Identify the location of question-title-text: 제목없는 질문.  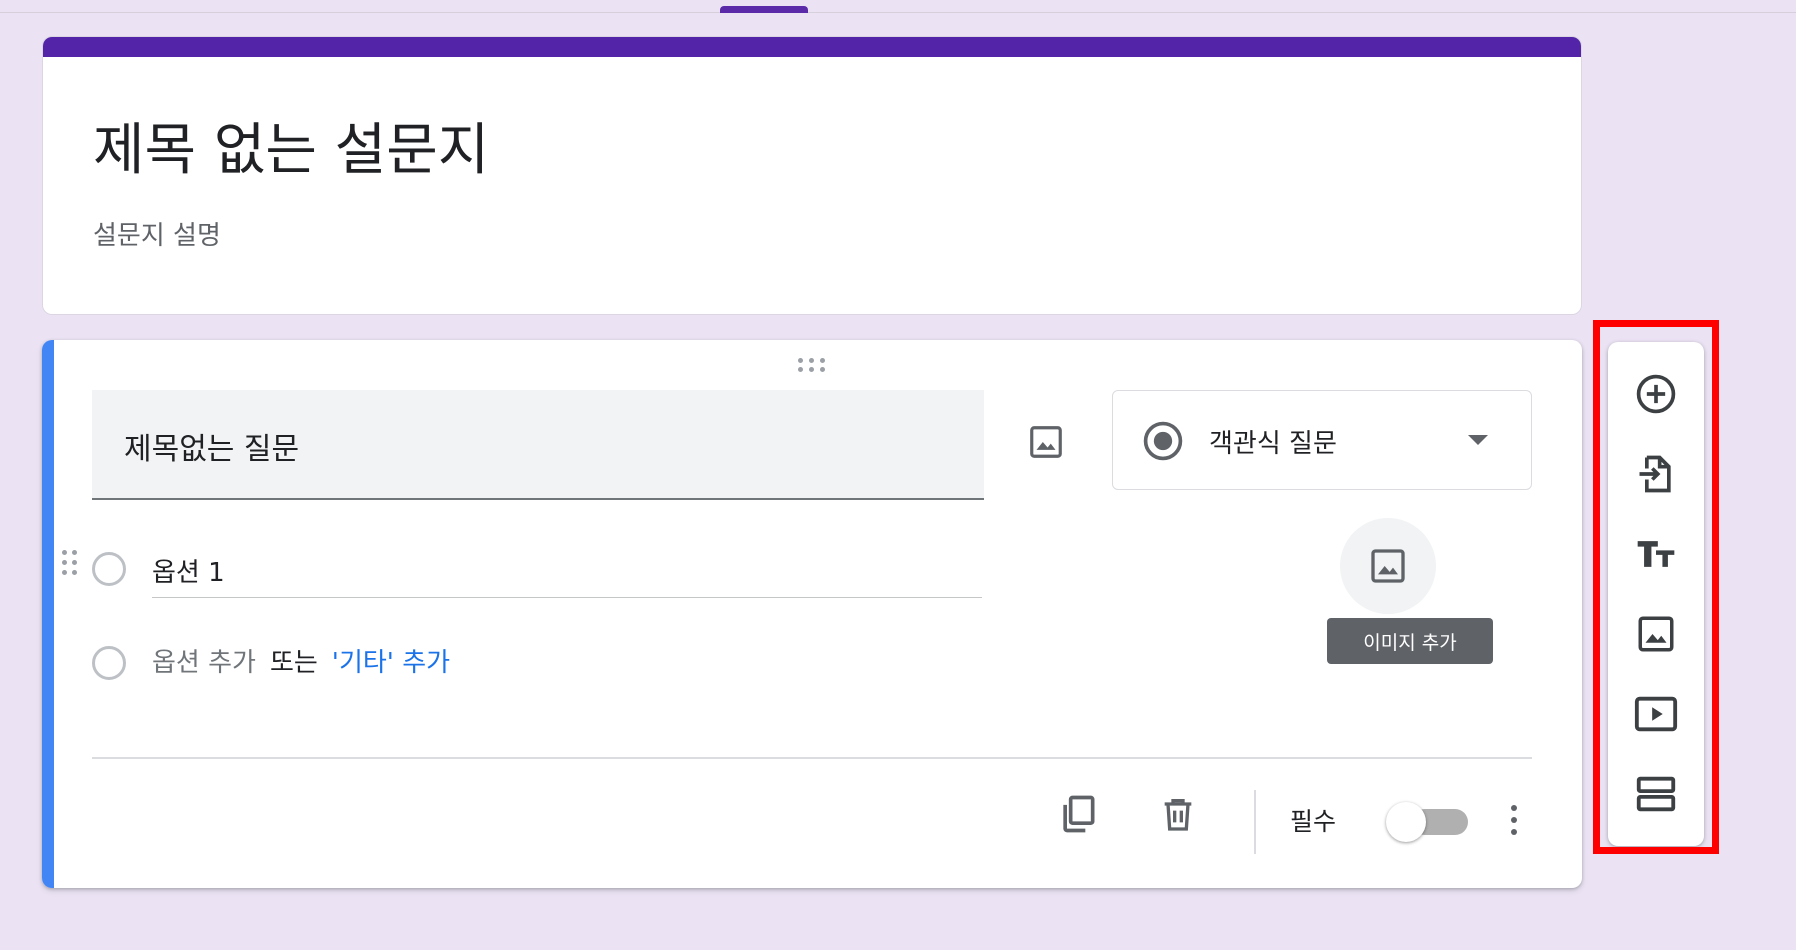
(212, 449).